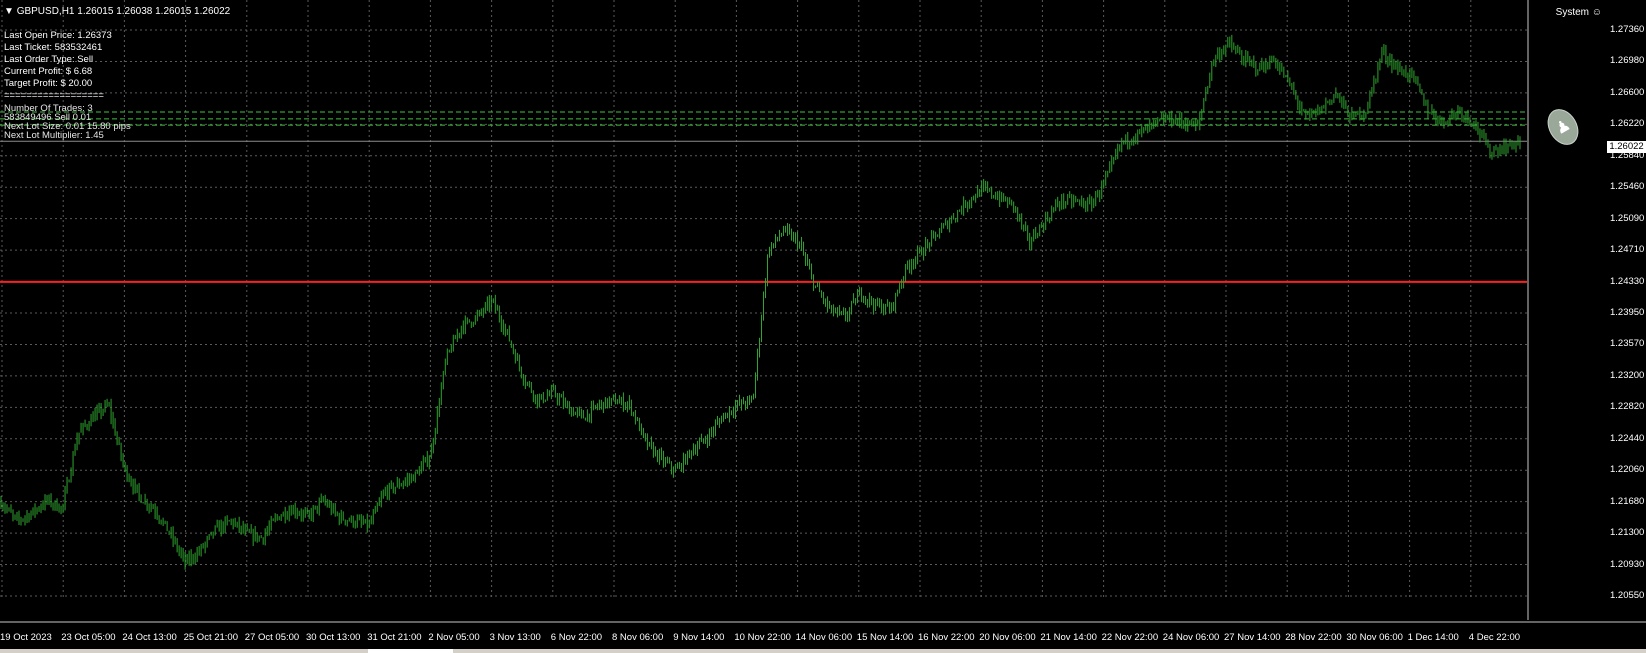 Image resolution: width=1646 pixels, height=653 pixels. What do you see at coordinates (1433, 637) in the screenshot?
I see `time-tick-label: 1 Dec 14:00` at bounding box center [1433, 637].